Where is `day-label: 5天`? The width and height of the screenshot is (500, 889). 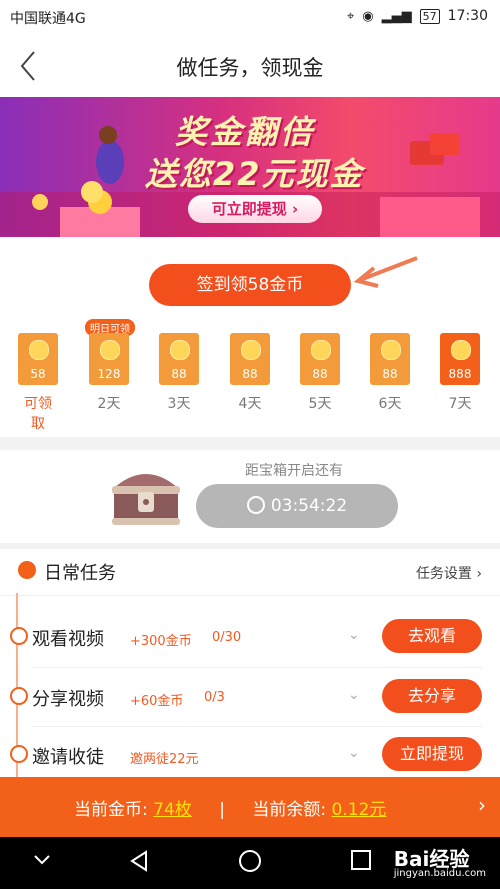 day-label: 5天 is located at coordinates (320, 404).